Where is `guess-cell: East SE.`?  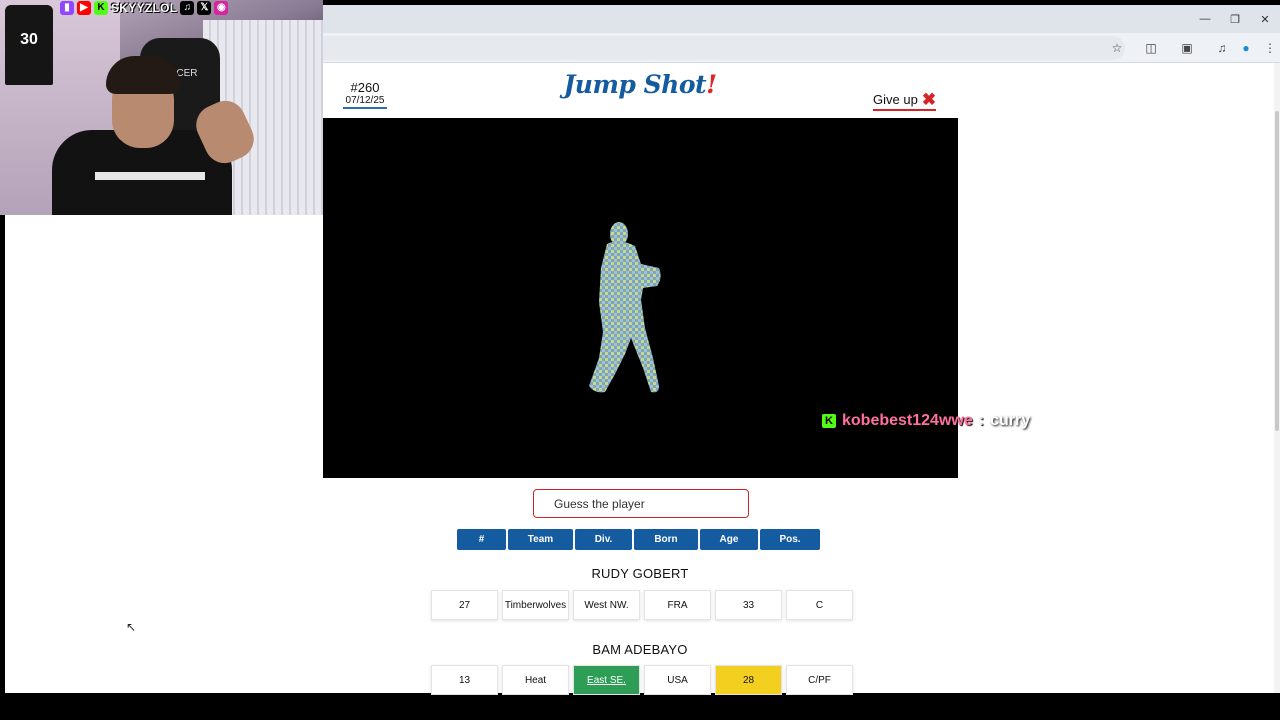
guess-cell: East SE. is located at coordinates (606, 680).